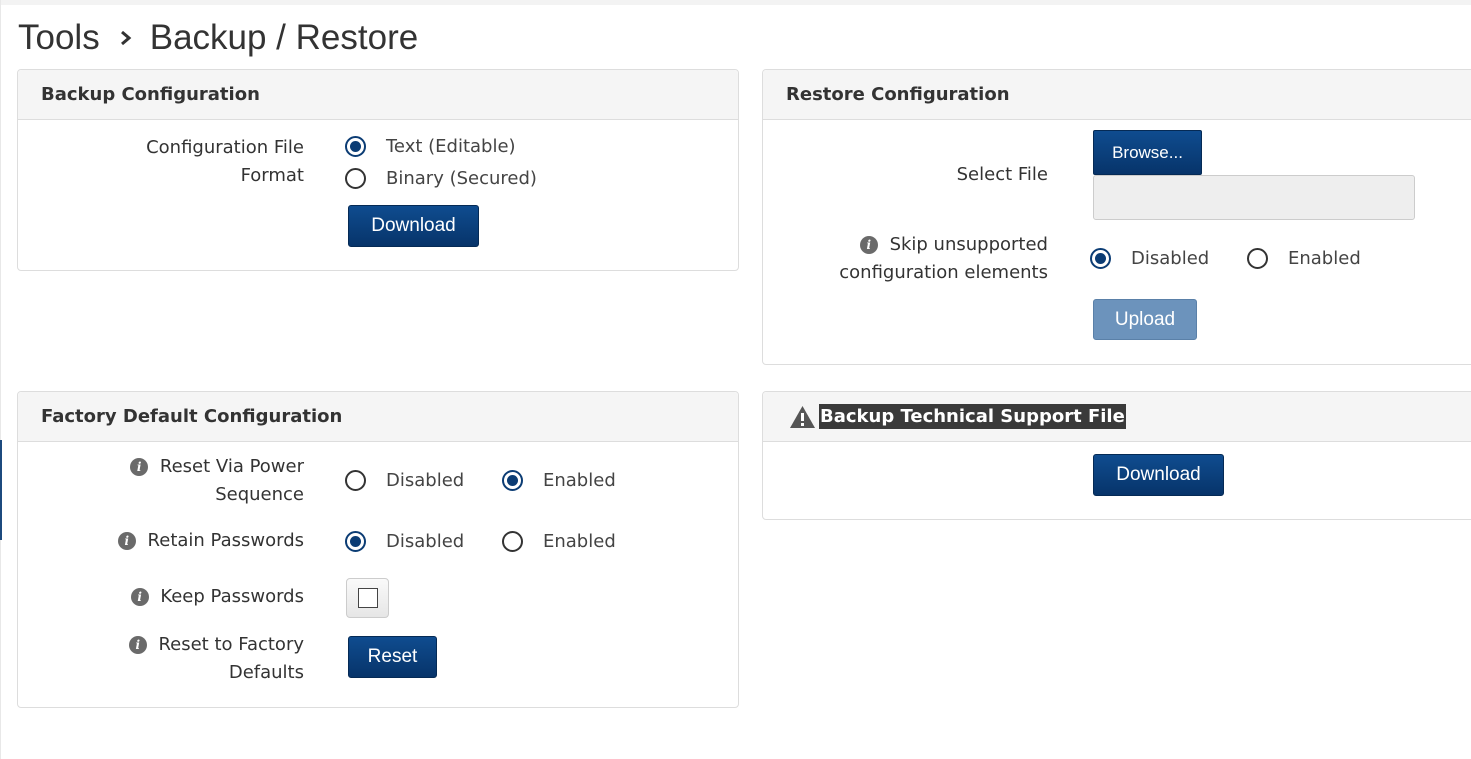  Describe the element at coordinates (1324, 258) in the screenshot. I see `skip-enabled-label: Enabled` at that location.